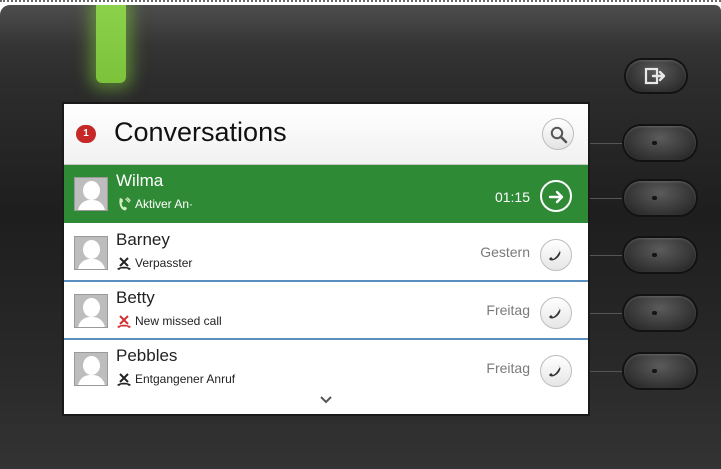 The width and height of the screenshot is (721, 469). Describe the element at coordinates (360, 1) in the screenshot. I see `page-top-border` at that location.